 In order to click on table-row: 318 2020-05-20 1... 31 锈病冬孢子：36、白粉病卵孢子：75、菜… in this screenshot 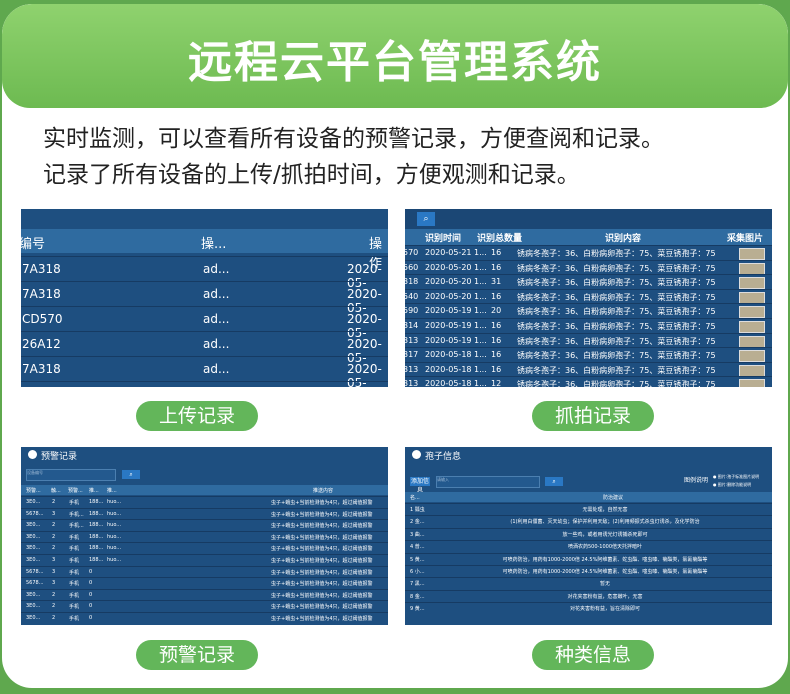, I will do `click(588, 282)`.